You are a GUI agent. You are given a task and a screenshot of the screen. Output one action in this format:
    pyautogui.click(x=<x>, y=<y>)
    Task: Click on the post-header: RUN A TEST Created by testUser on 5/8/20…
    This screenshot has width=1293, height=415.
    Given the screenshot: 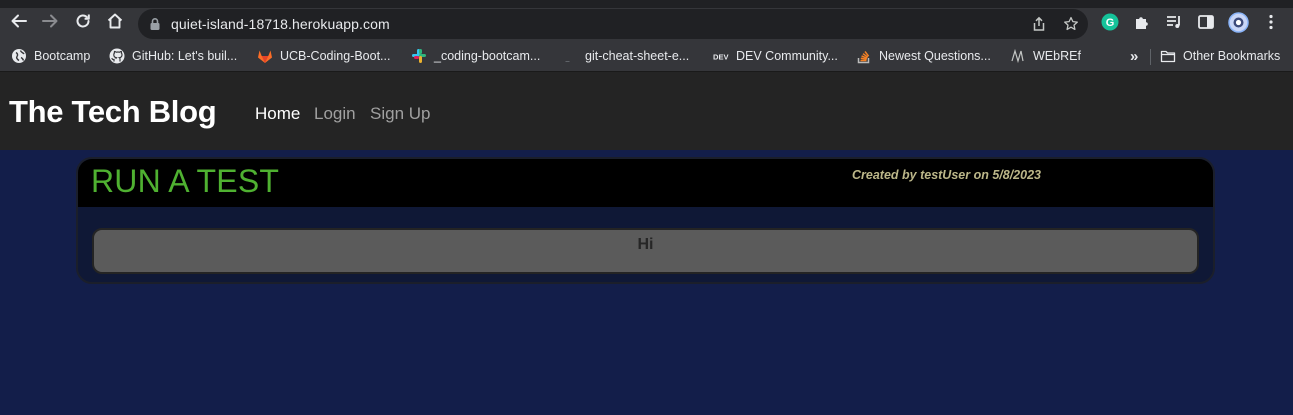 What is the action you would take?
    pyautogui.click(x=645, y=183)
    